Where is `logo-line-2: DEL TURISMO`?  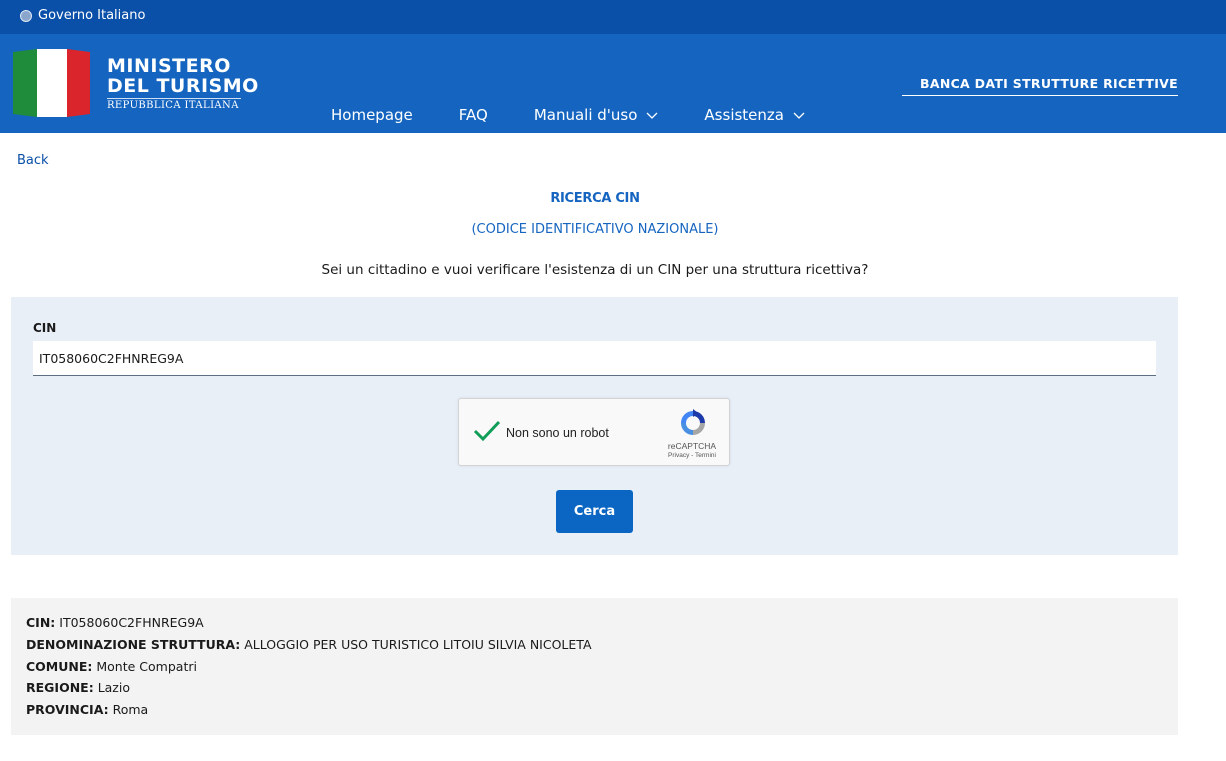 logo-line-2: DEL TURISMO is located at coordinates (183, 86).